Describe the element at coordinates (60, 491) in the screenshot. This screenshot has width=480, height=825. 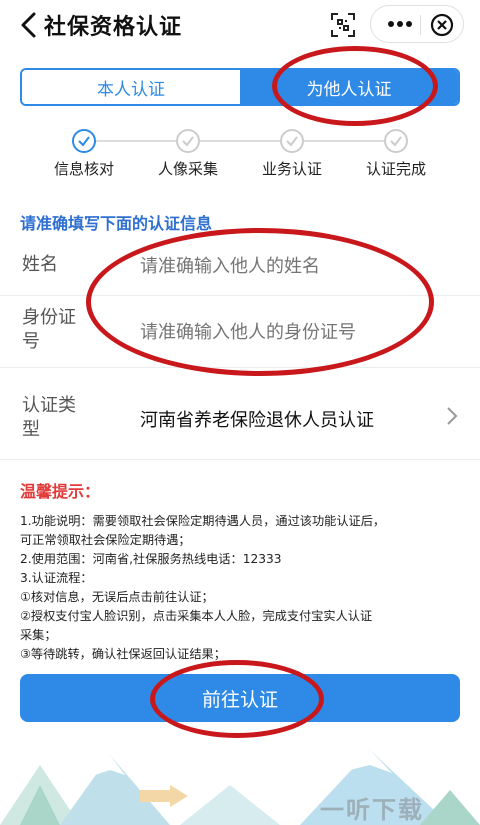
I see `tips-title: 温馨提示：` at that location.